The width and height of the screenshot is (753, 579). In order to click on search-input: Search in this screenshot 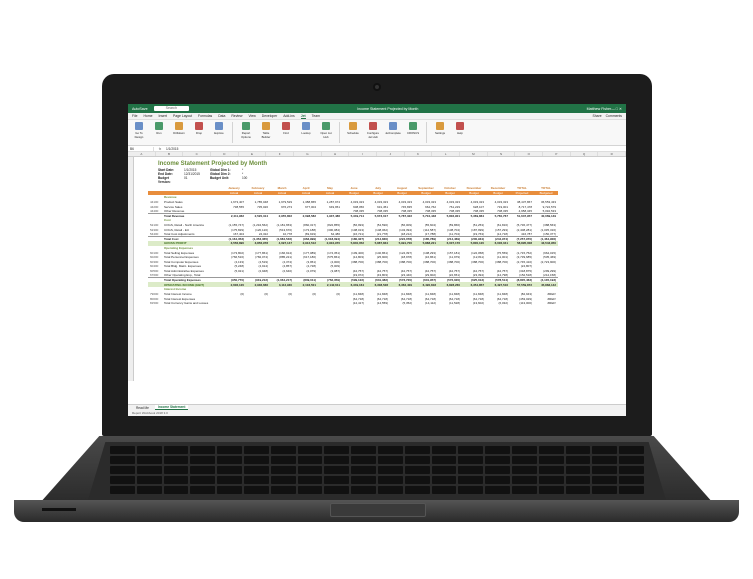, I will do `click(171, 108)`.